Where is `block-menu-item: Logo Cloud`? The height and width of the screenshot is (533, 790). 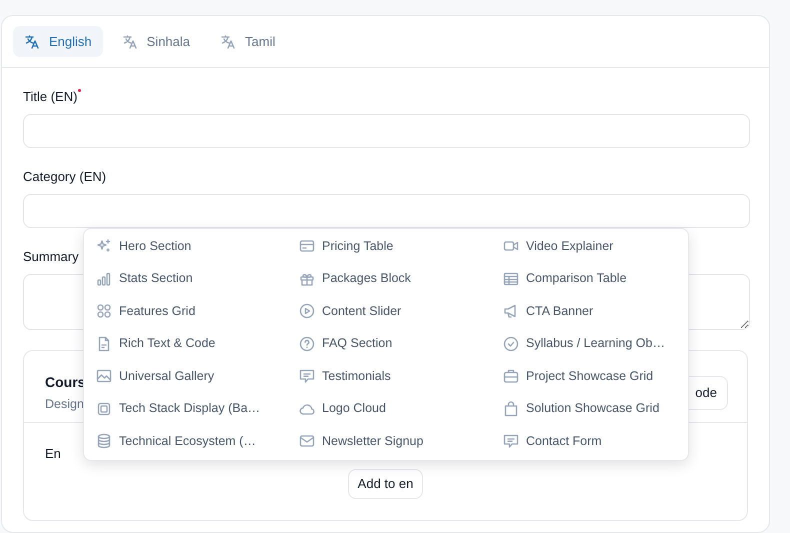
block-menu-item: Logo Cloud is located at coordinates (389, 408).